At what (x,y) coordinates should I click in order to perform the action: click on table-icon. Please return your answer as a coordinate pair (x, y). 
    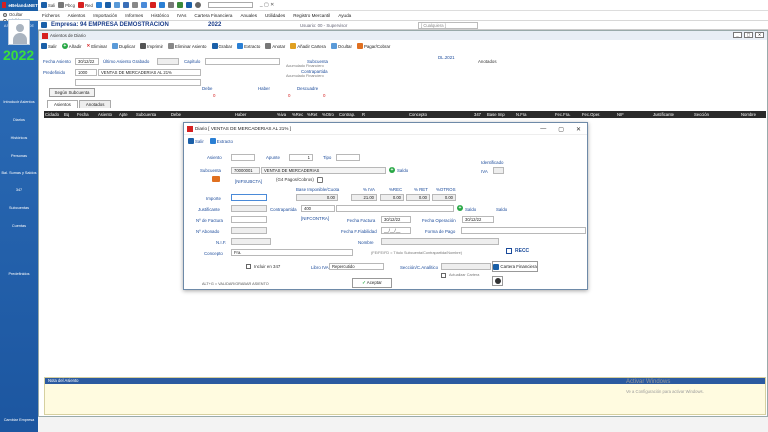
    Looking at the image, I should click on (143, 5).